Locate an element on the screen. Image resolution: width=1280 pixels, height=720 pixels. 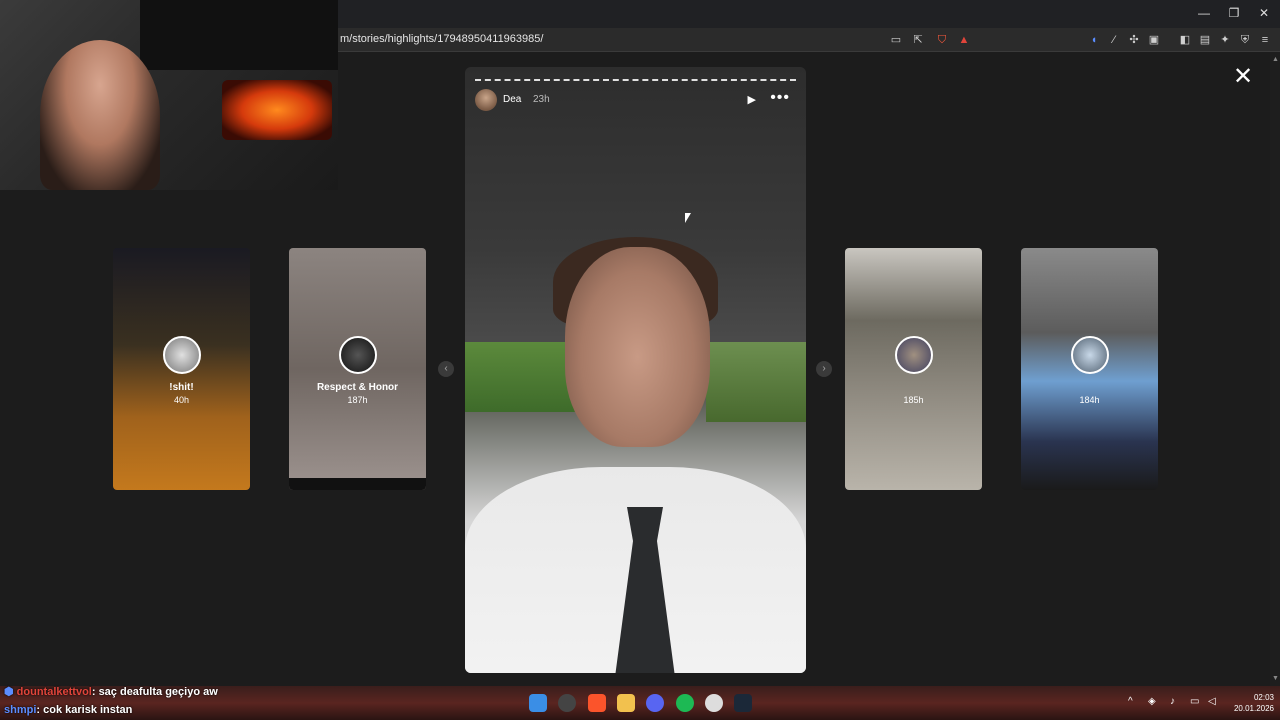
more-options-icon: ••• is located at coordinates (780, 98).